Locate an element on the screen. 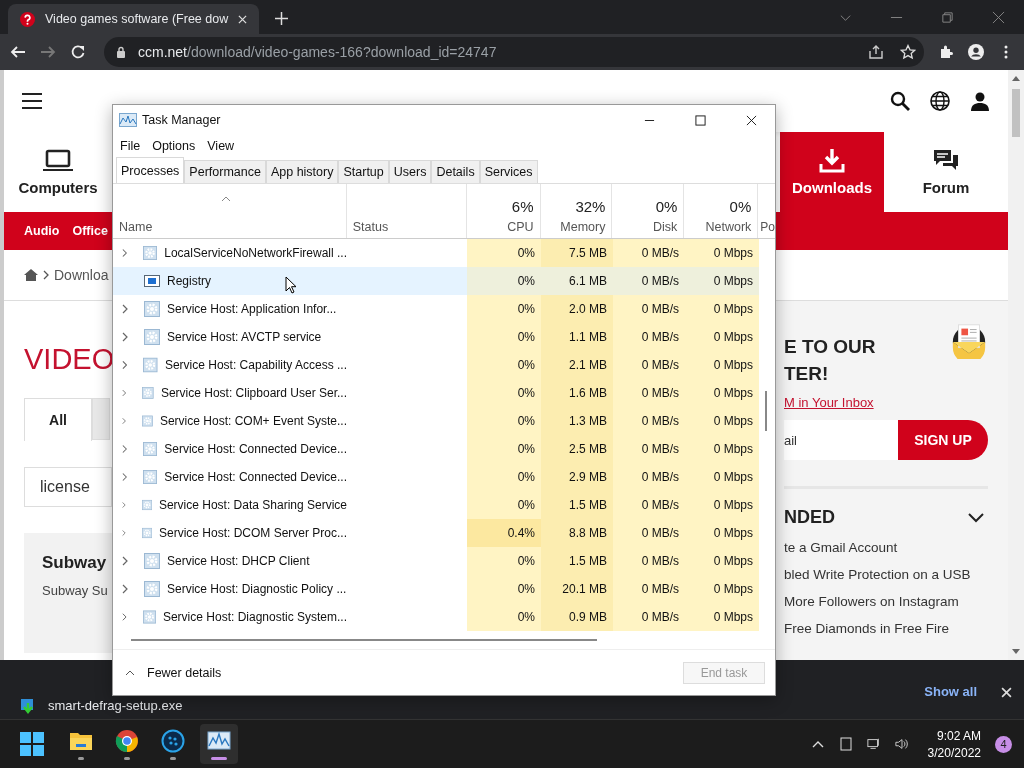 This screenshot has width=1024, height=768. maximize-icon is located at coordinates (700, 120).